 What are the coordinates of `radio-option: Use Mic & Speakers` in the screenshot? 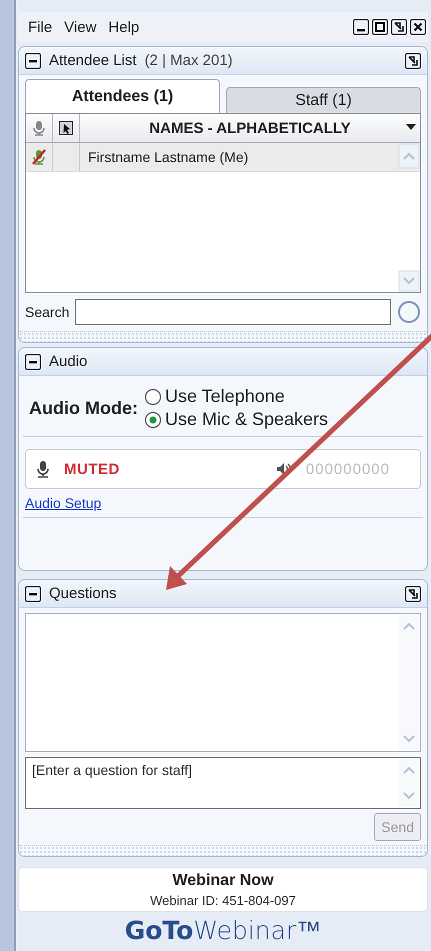 It's located at (236, 419).